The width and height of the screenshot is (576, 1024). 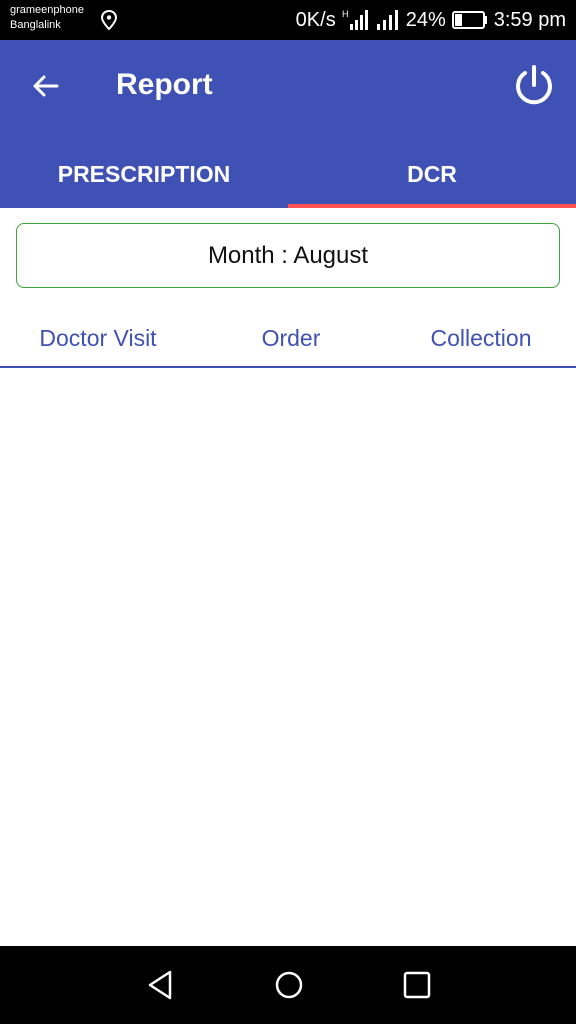 What do you see at coordinates (164, 84) in the screenshot?
I see `page-title: Report` at bounding box center [164, 84].